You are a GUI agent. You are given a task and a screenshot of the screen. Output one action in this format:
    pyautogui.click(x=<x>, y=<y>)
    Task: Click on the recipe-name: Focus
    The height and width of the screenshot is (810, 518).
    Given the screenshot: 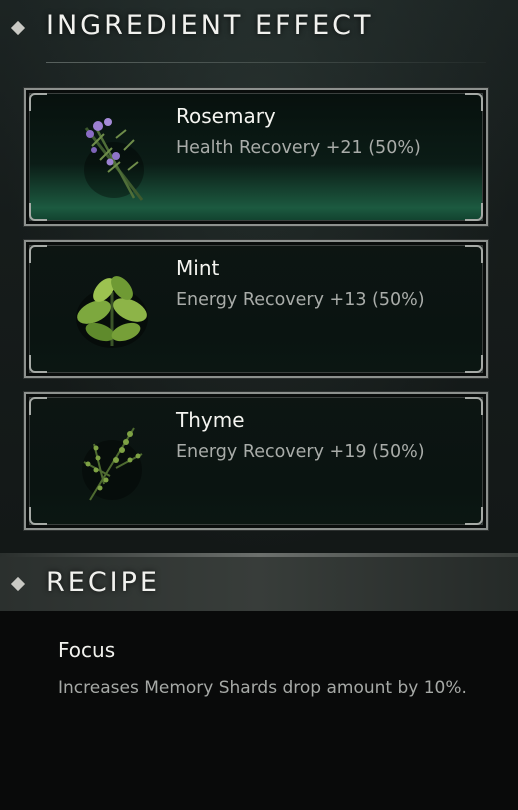 What is the action you would take?
    pyautogui.click(x=87, y=650)
    